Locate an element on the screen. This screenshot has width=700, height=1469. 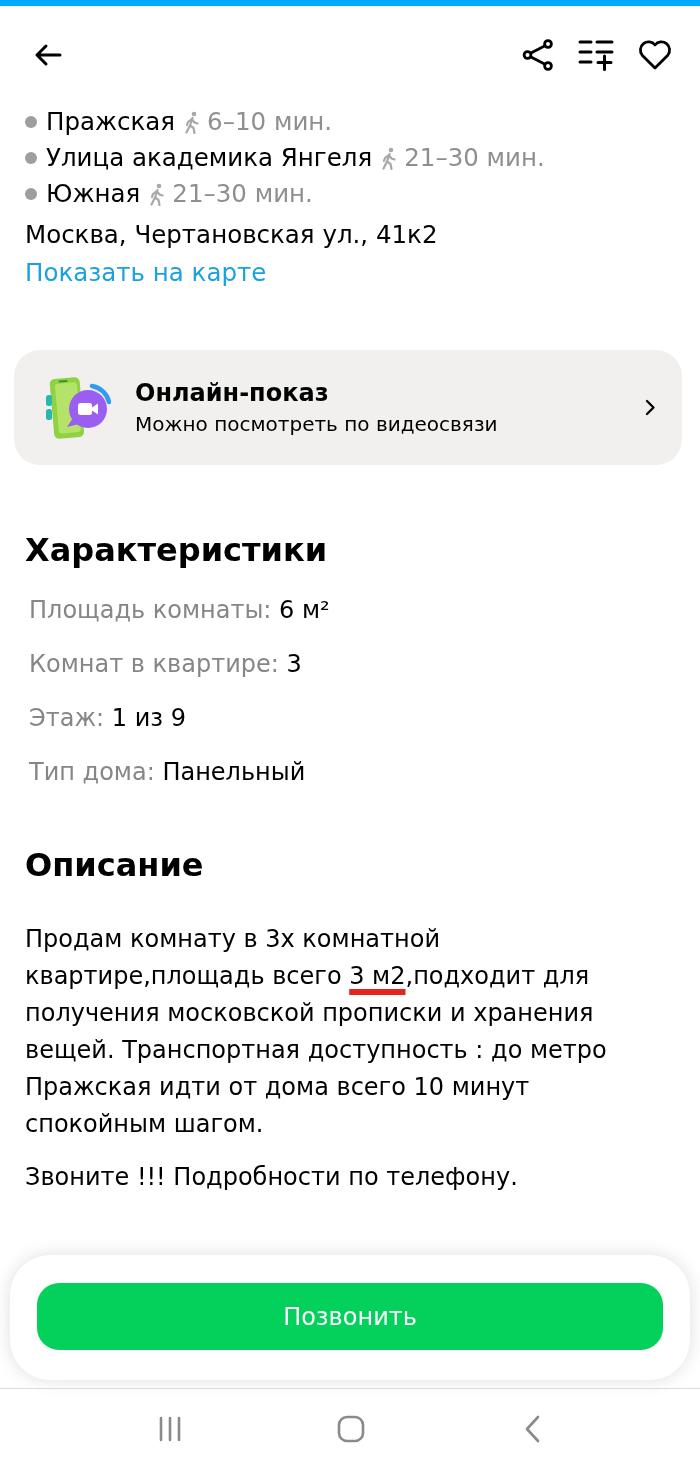
description-text: Продам комнату в 3х комнатной квартире,площадь всего 3 м2,подходит для получения московской прописки и хранения вещей. Транспортная доступность : до метро Пражская идти от дома всего 10 минут спокойным шагом. is located at coordinates (316, 1032).